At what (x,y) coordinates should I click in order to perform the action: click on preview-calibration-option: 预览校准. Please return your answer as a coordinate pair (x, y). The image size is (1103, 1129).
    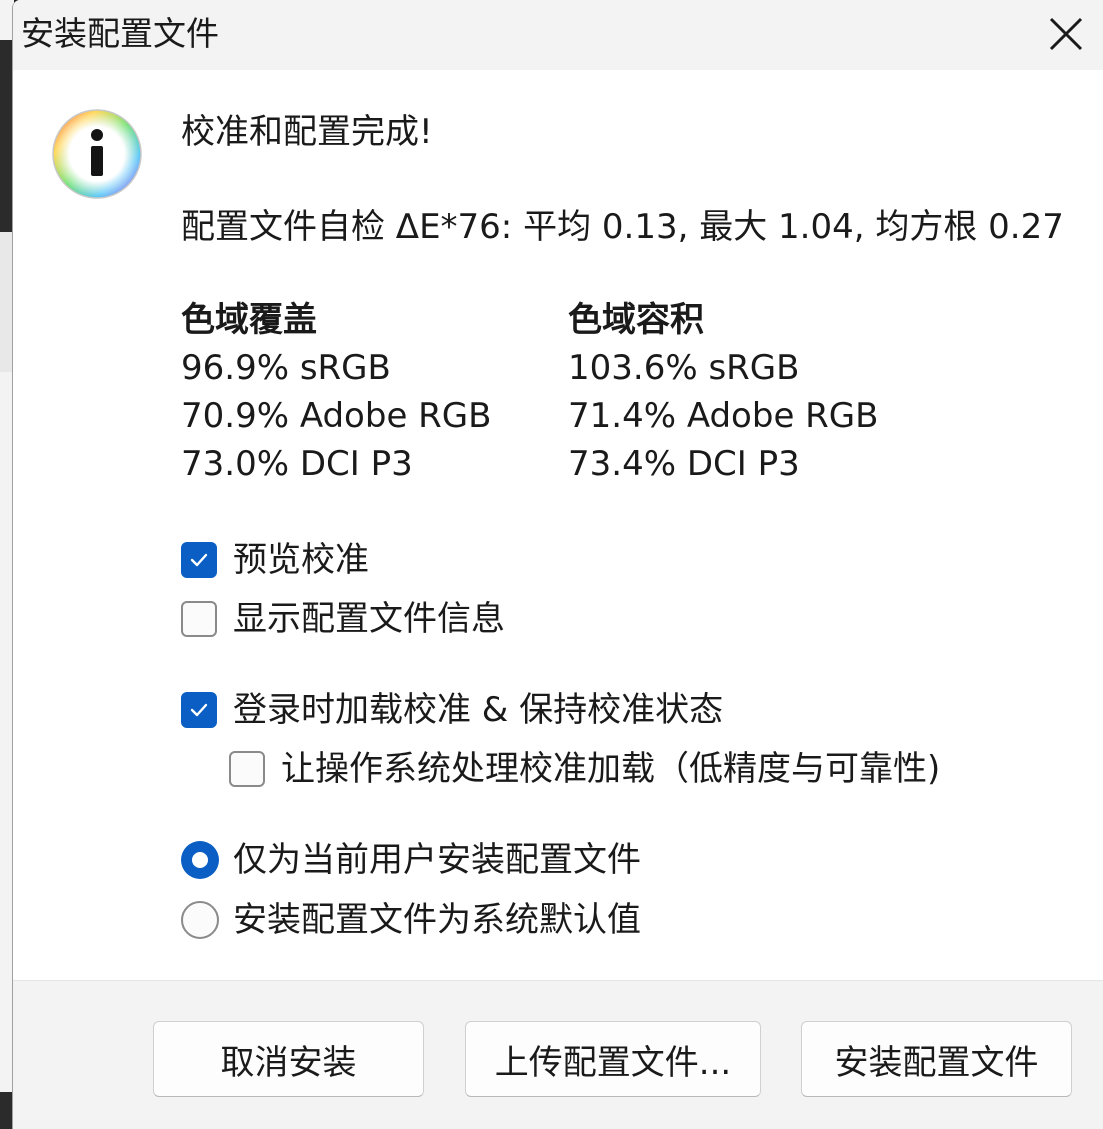
    Looking at the image, I should click on (275, 560).